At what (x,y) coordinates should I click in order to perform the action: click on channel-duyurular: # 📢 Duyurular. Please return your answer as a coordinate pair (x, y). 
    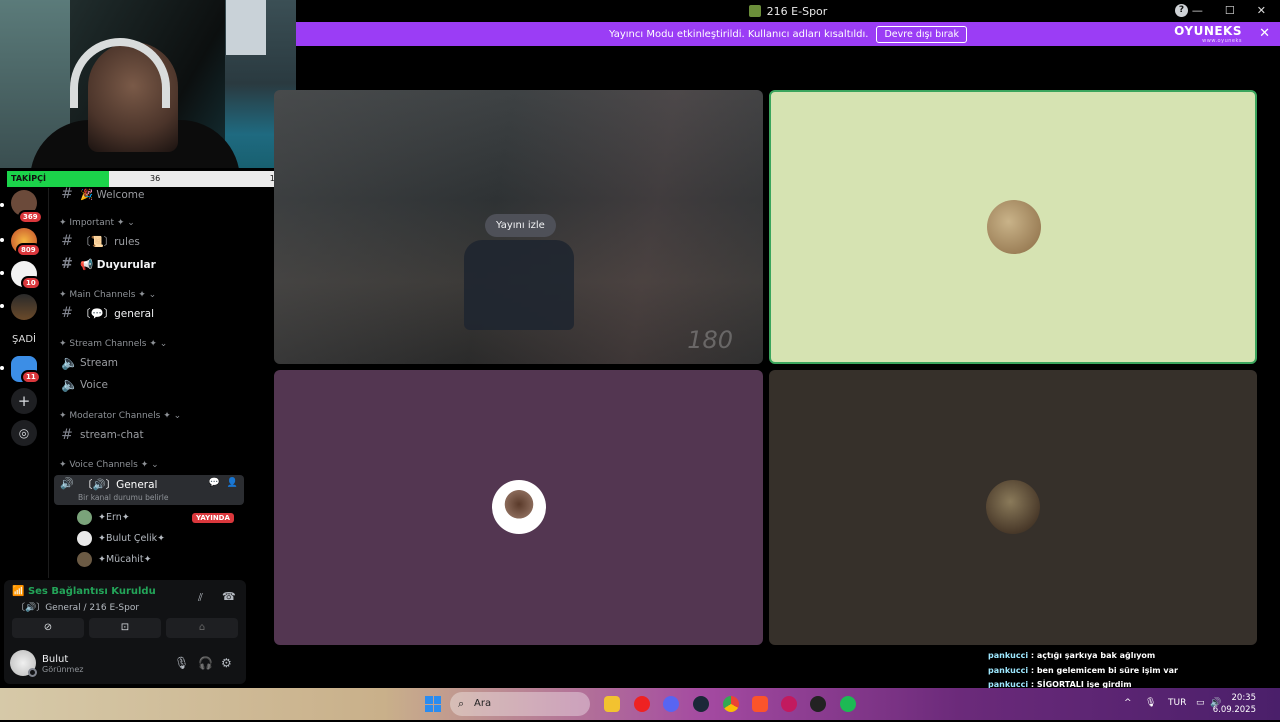
    Looking at the image, I should click on (108, 264).